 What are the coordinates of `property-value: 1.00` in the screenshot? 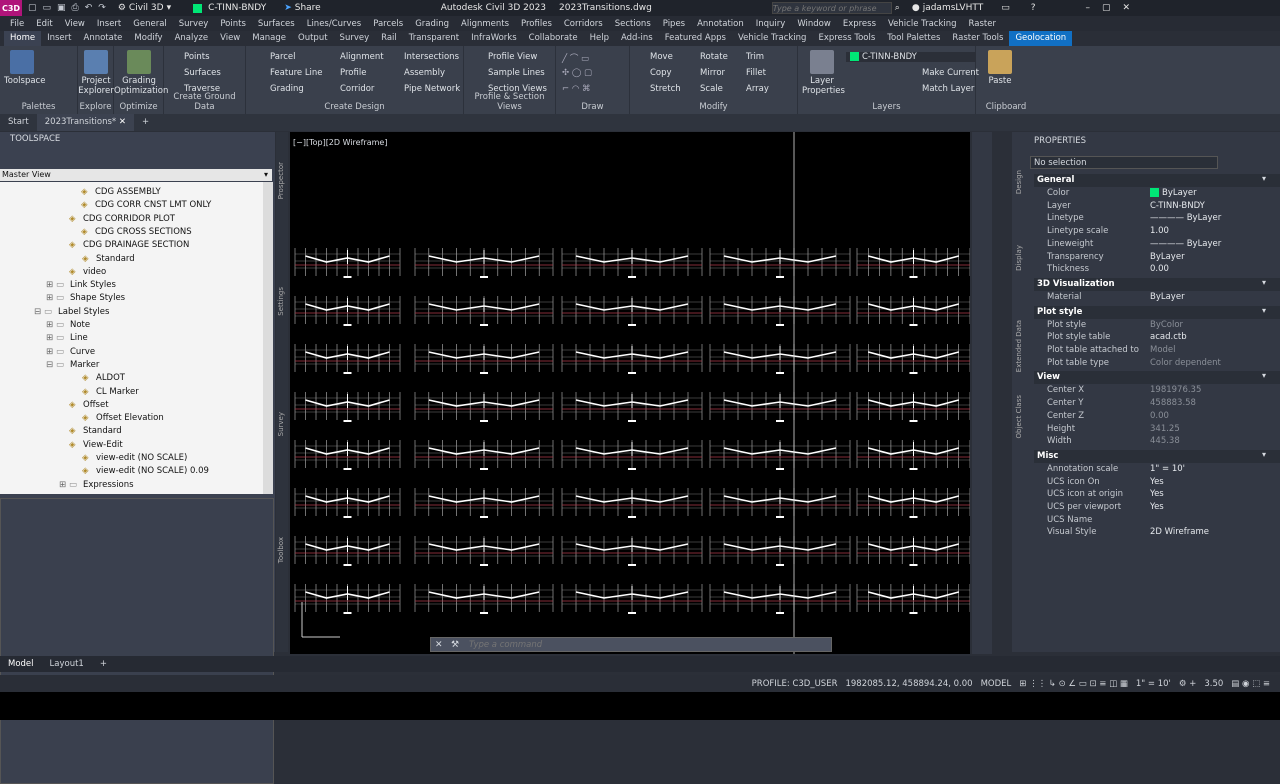 It's located at (1159, 231).